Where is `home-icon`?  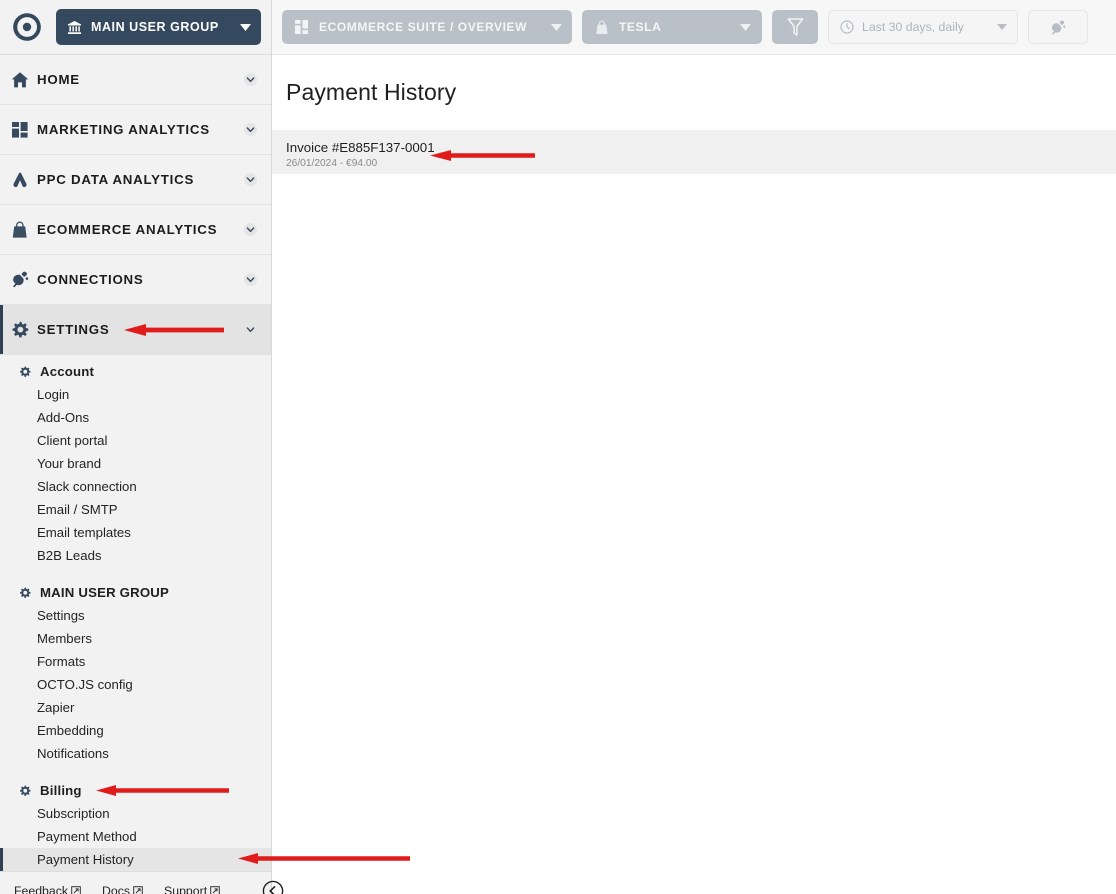
home-icon is located at coordinates (24, 80).